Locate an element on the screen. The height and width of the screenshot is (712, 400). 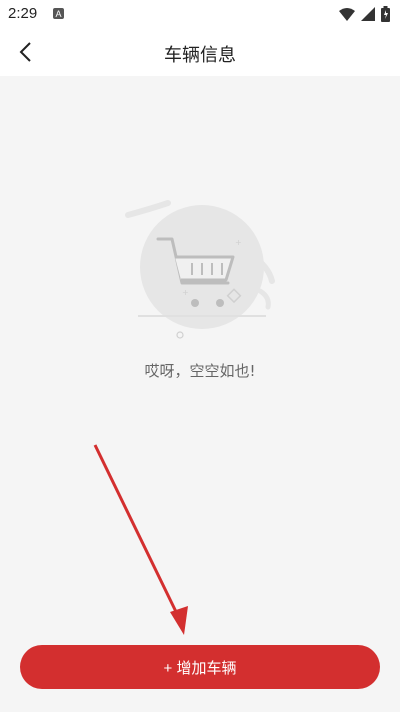
status-bar: 2:29 A is located at coordinates (200, 14).